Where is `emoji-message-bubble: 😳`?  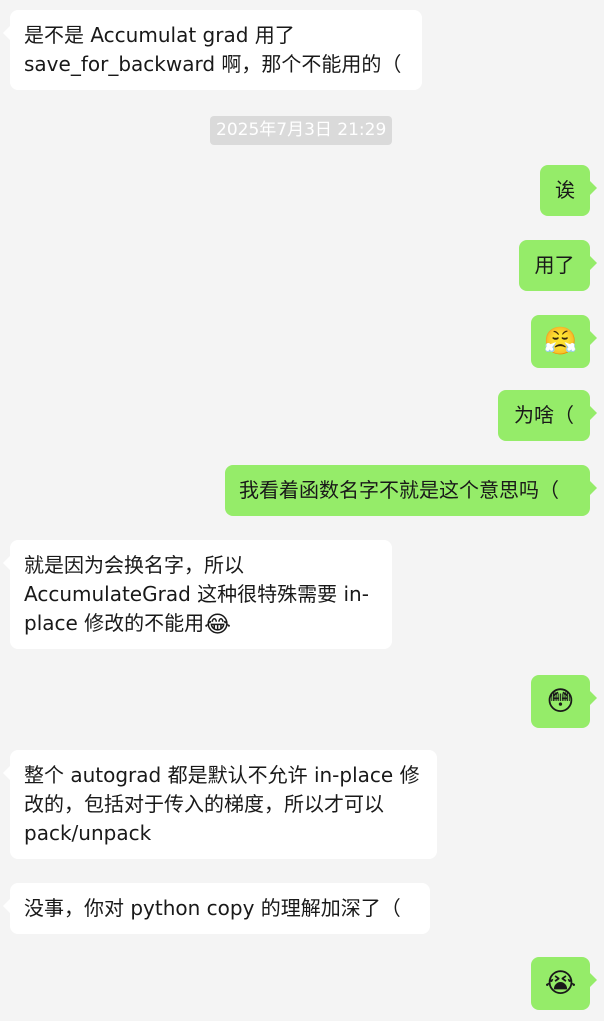
emoji-message-bubble: 😳 is located at coordinates (564, 701).